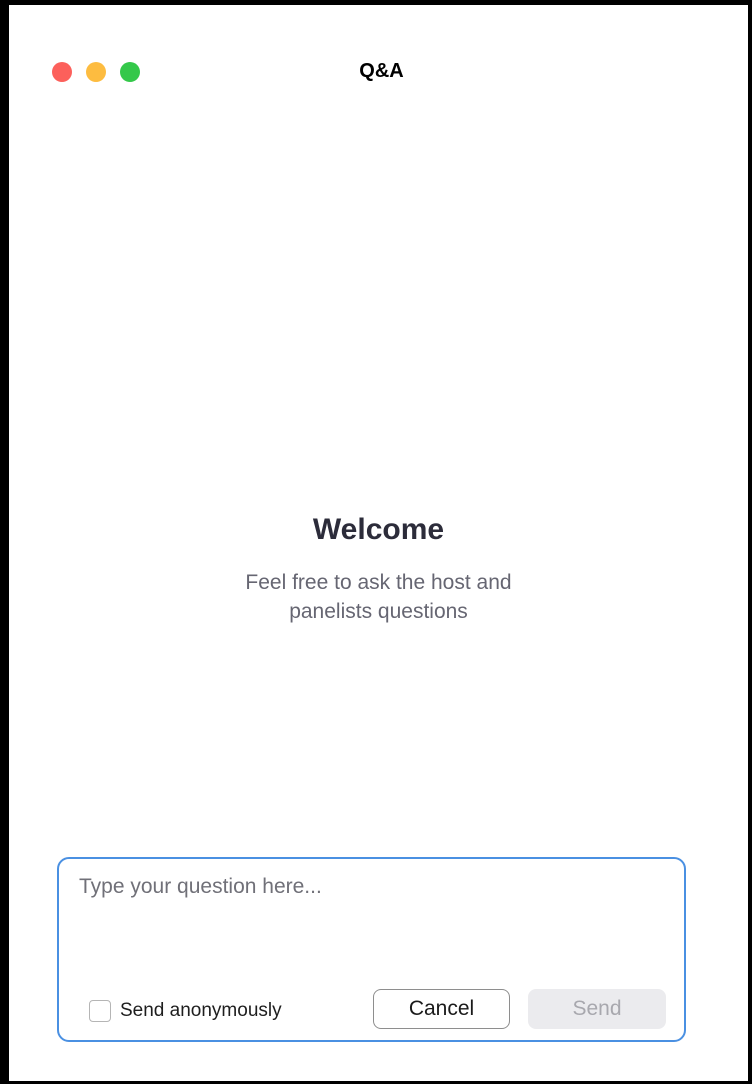  Describe the element at coordinates (441, 1009) in the screenshot. I see `cancel-button: Cancel` at that location.